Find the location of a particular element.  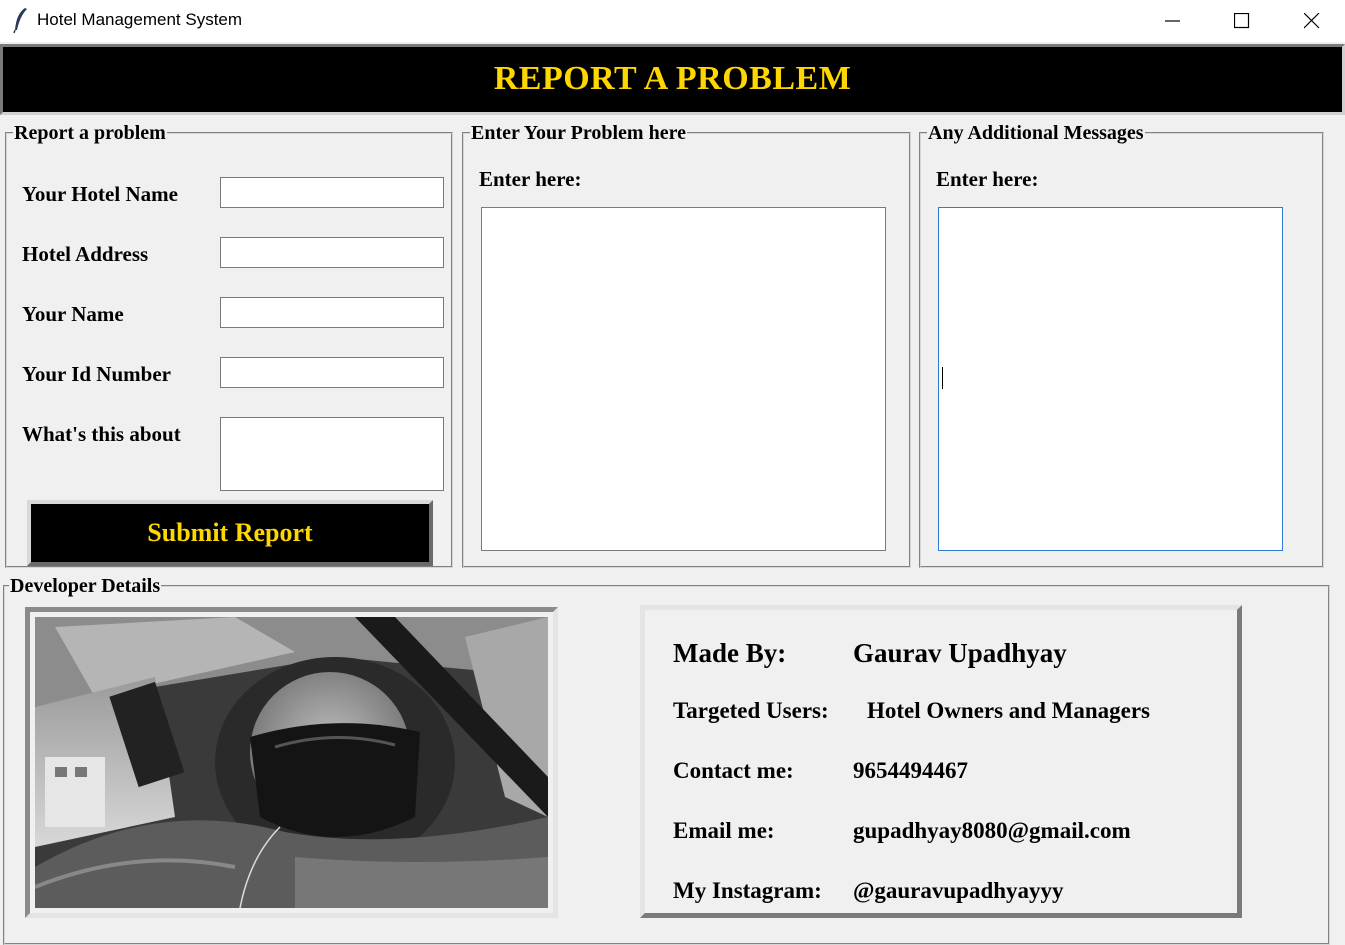

instagram-value: @gauravupadhyayyy is located at coordinates (958, 890).